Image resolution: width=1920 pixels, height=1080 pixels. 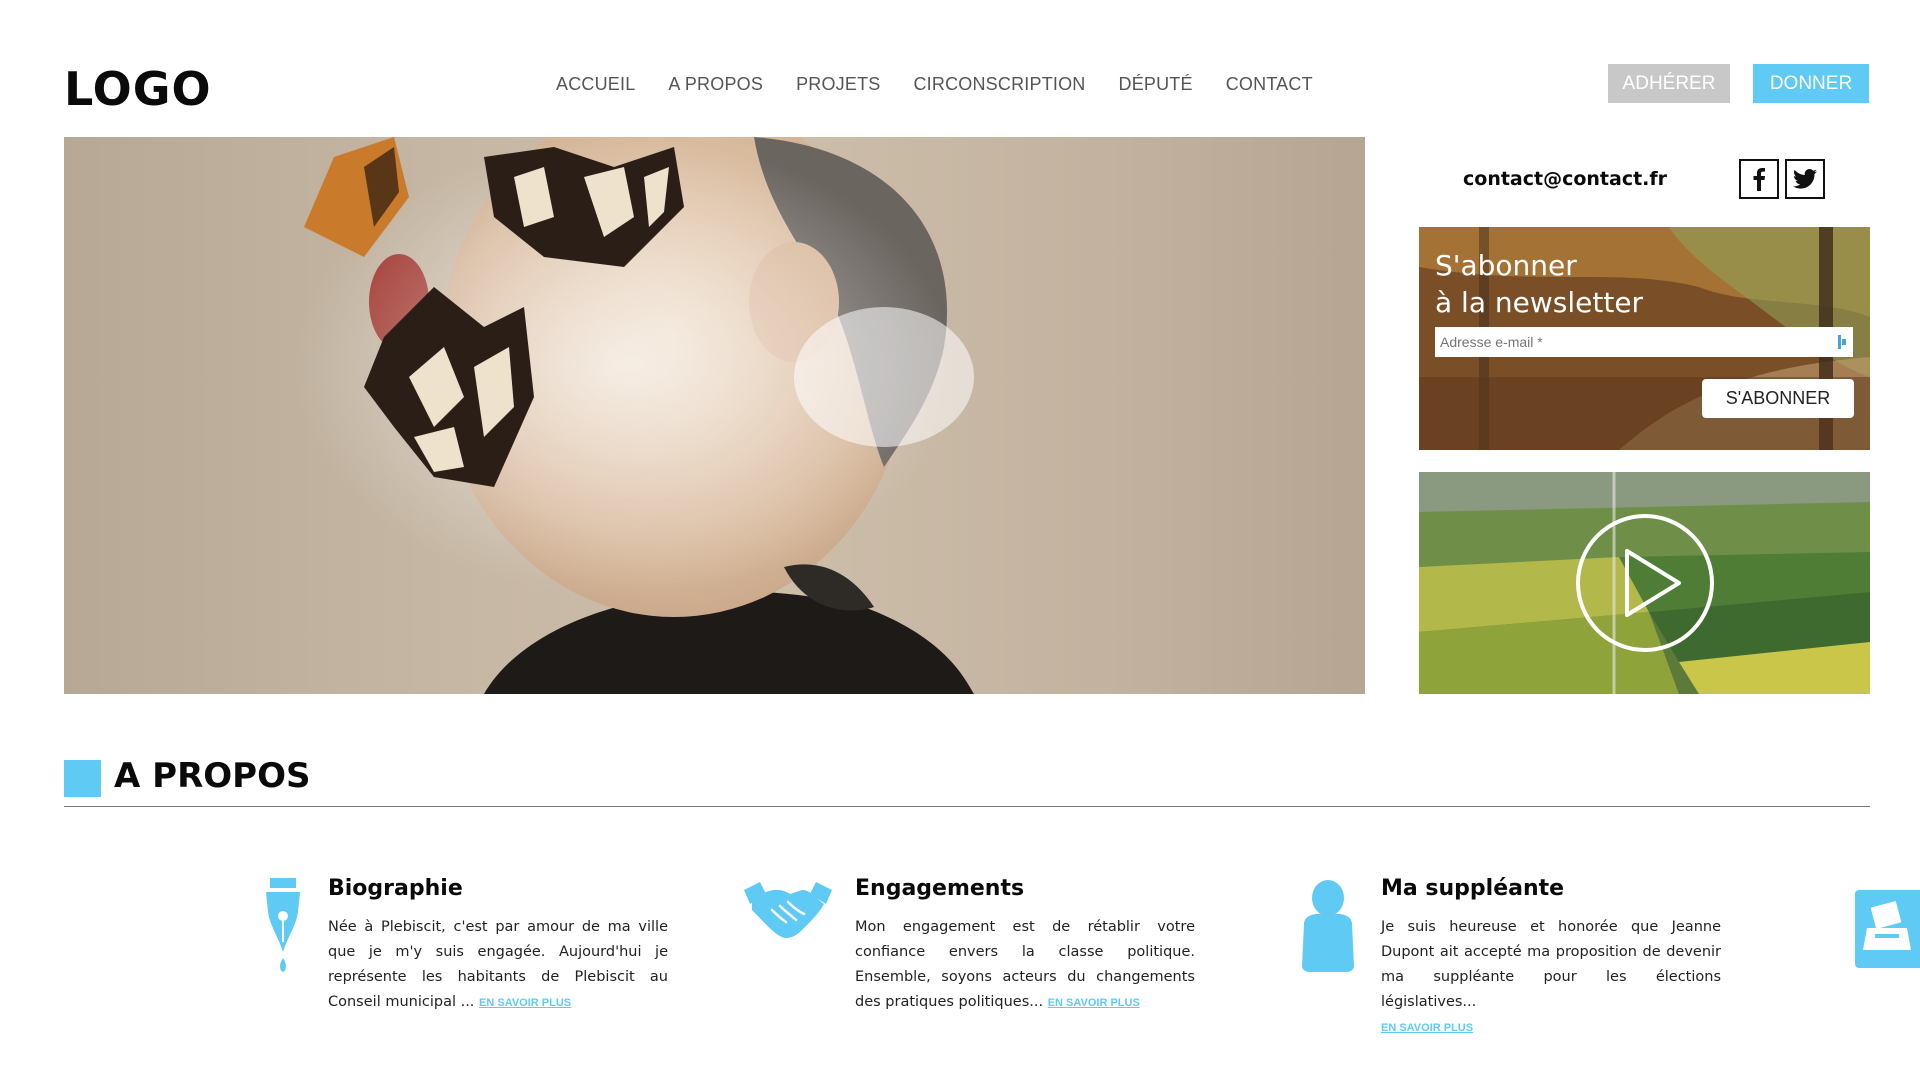 I want to click on play-icon, so click(x=1645, y=583).